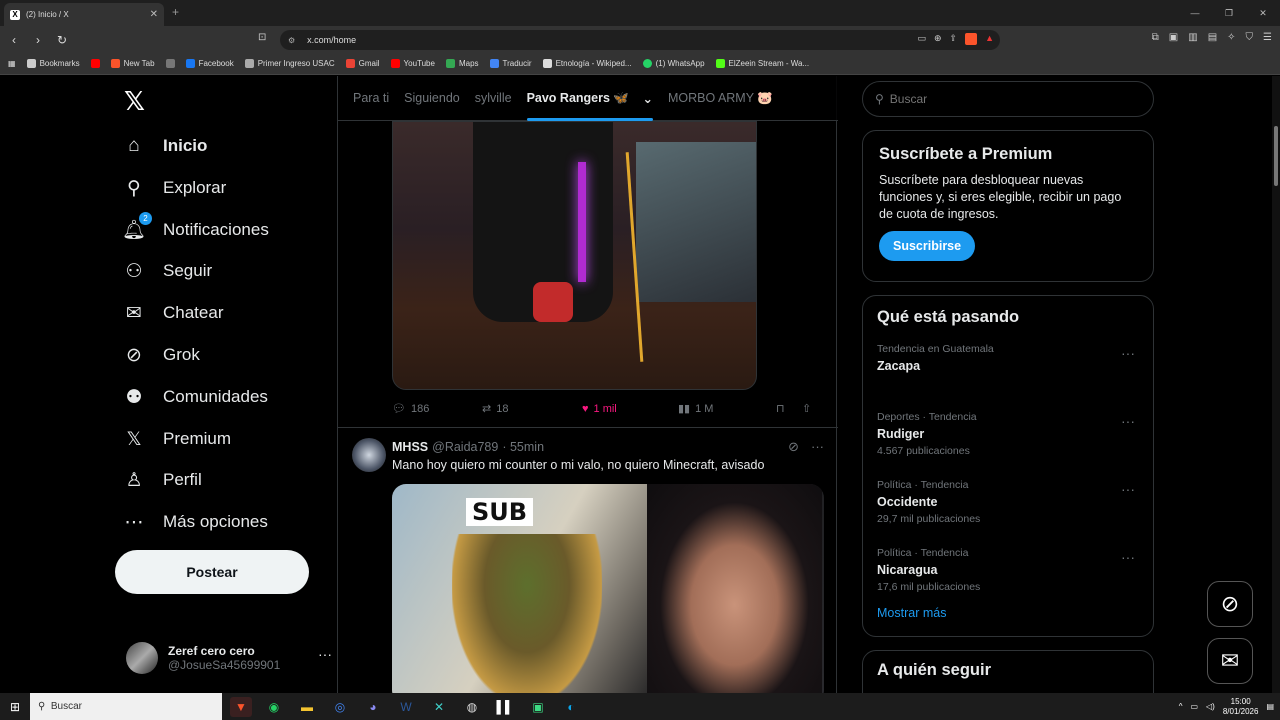  Describe the element at coordinates (954, 39) in the screenshot. I see `share-icon: ⇪` at that location.